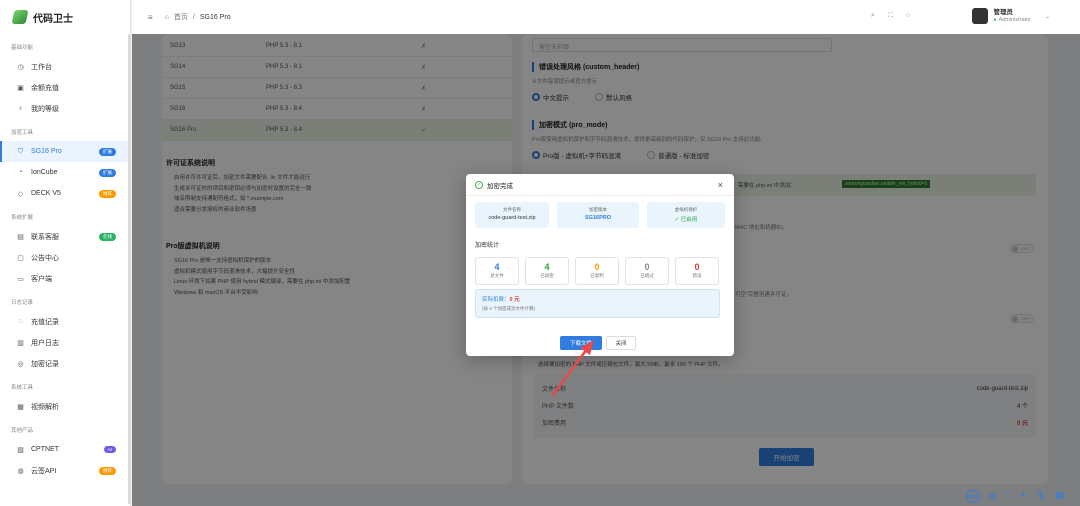 The image size is (1080, 506). Describe the element at coordinates (1015, 496) in the screenshot. I see `floating-toolbar: IPV6 中 °, ⌖ 🎙 ▦` at that location.